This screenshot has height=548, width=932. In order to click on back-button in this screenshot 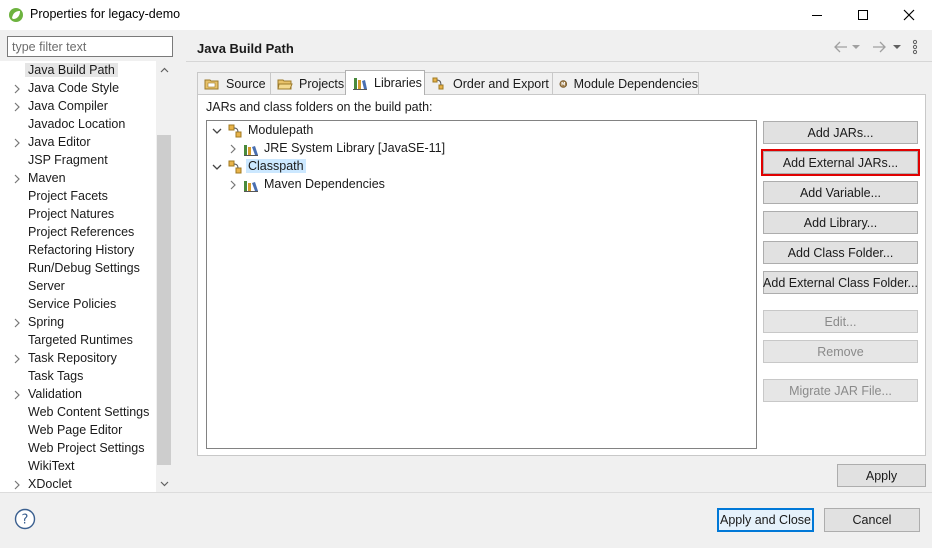, I will do `click(841, 47)`.